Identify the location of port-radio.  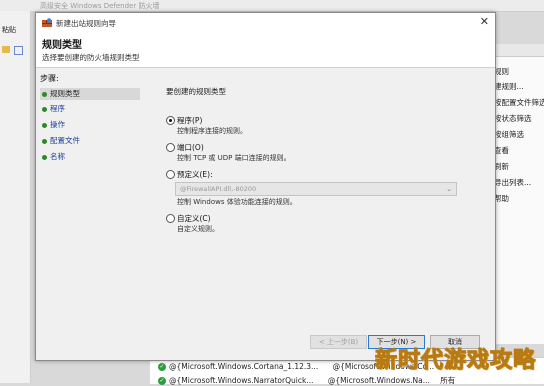
(170, 147).